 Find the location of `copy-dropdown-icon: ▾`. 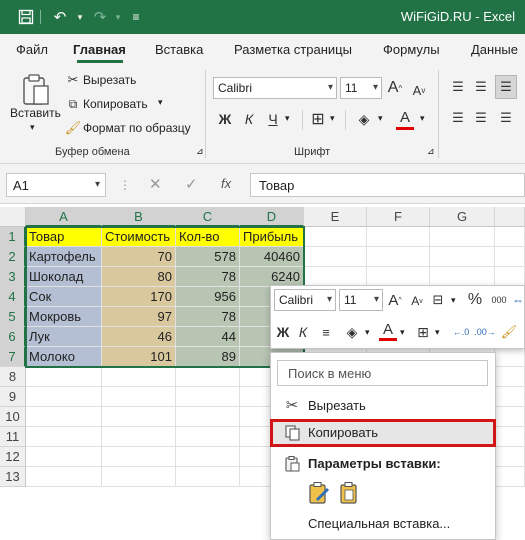

copy-dropdown-icon: ▾ is located at coordinates (160, 102).